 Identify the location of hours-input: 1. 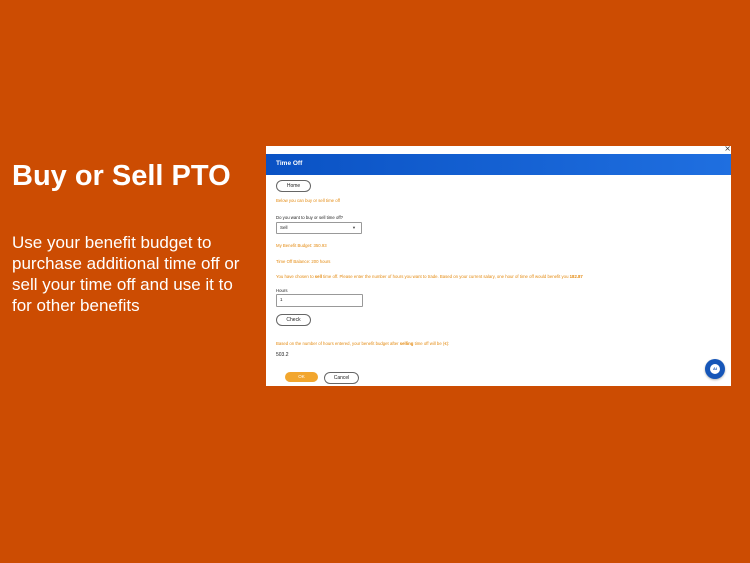
(319, 300).